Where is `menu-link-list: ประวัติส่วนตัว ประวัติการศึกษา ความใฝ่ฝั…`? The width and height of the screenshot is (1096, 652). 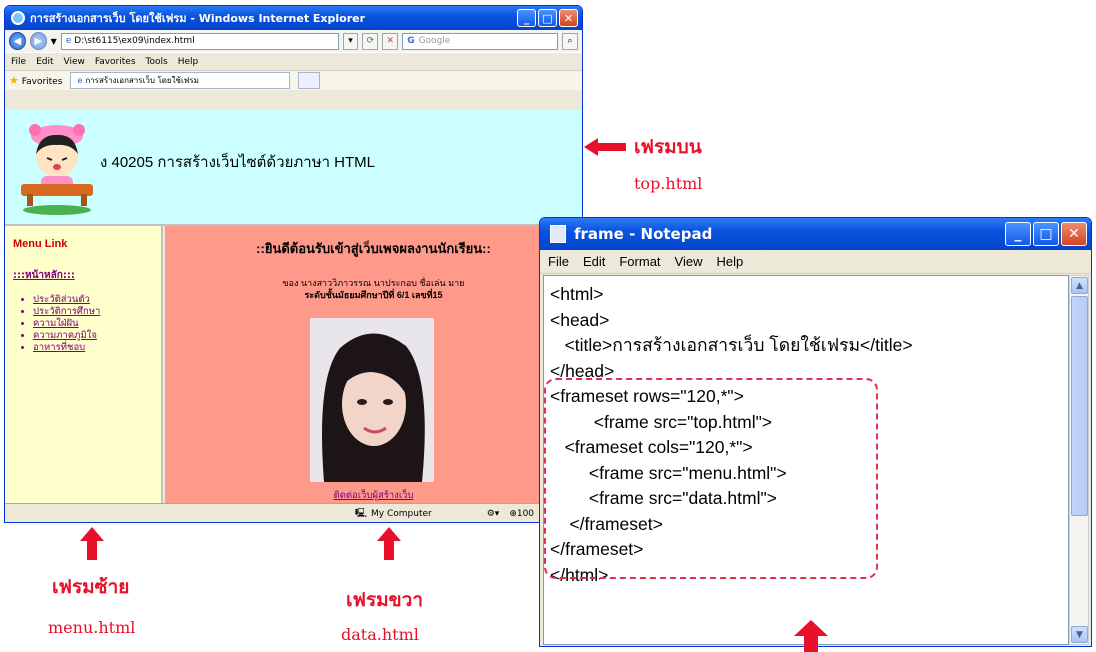 menu-link-list: ประวัติส่วนตัว ประวัติการศึกษา ความใฝ่ฝั… is located at coordinates (59, 324).